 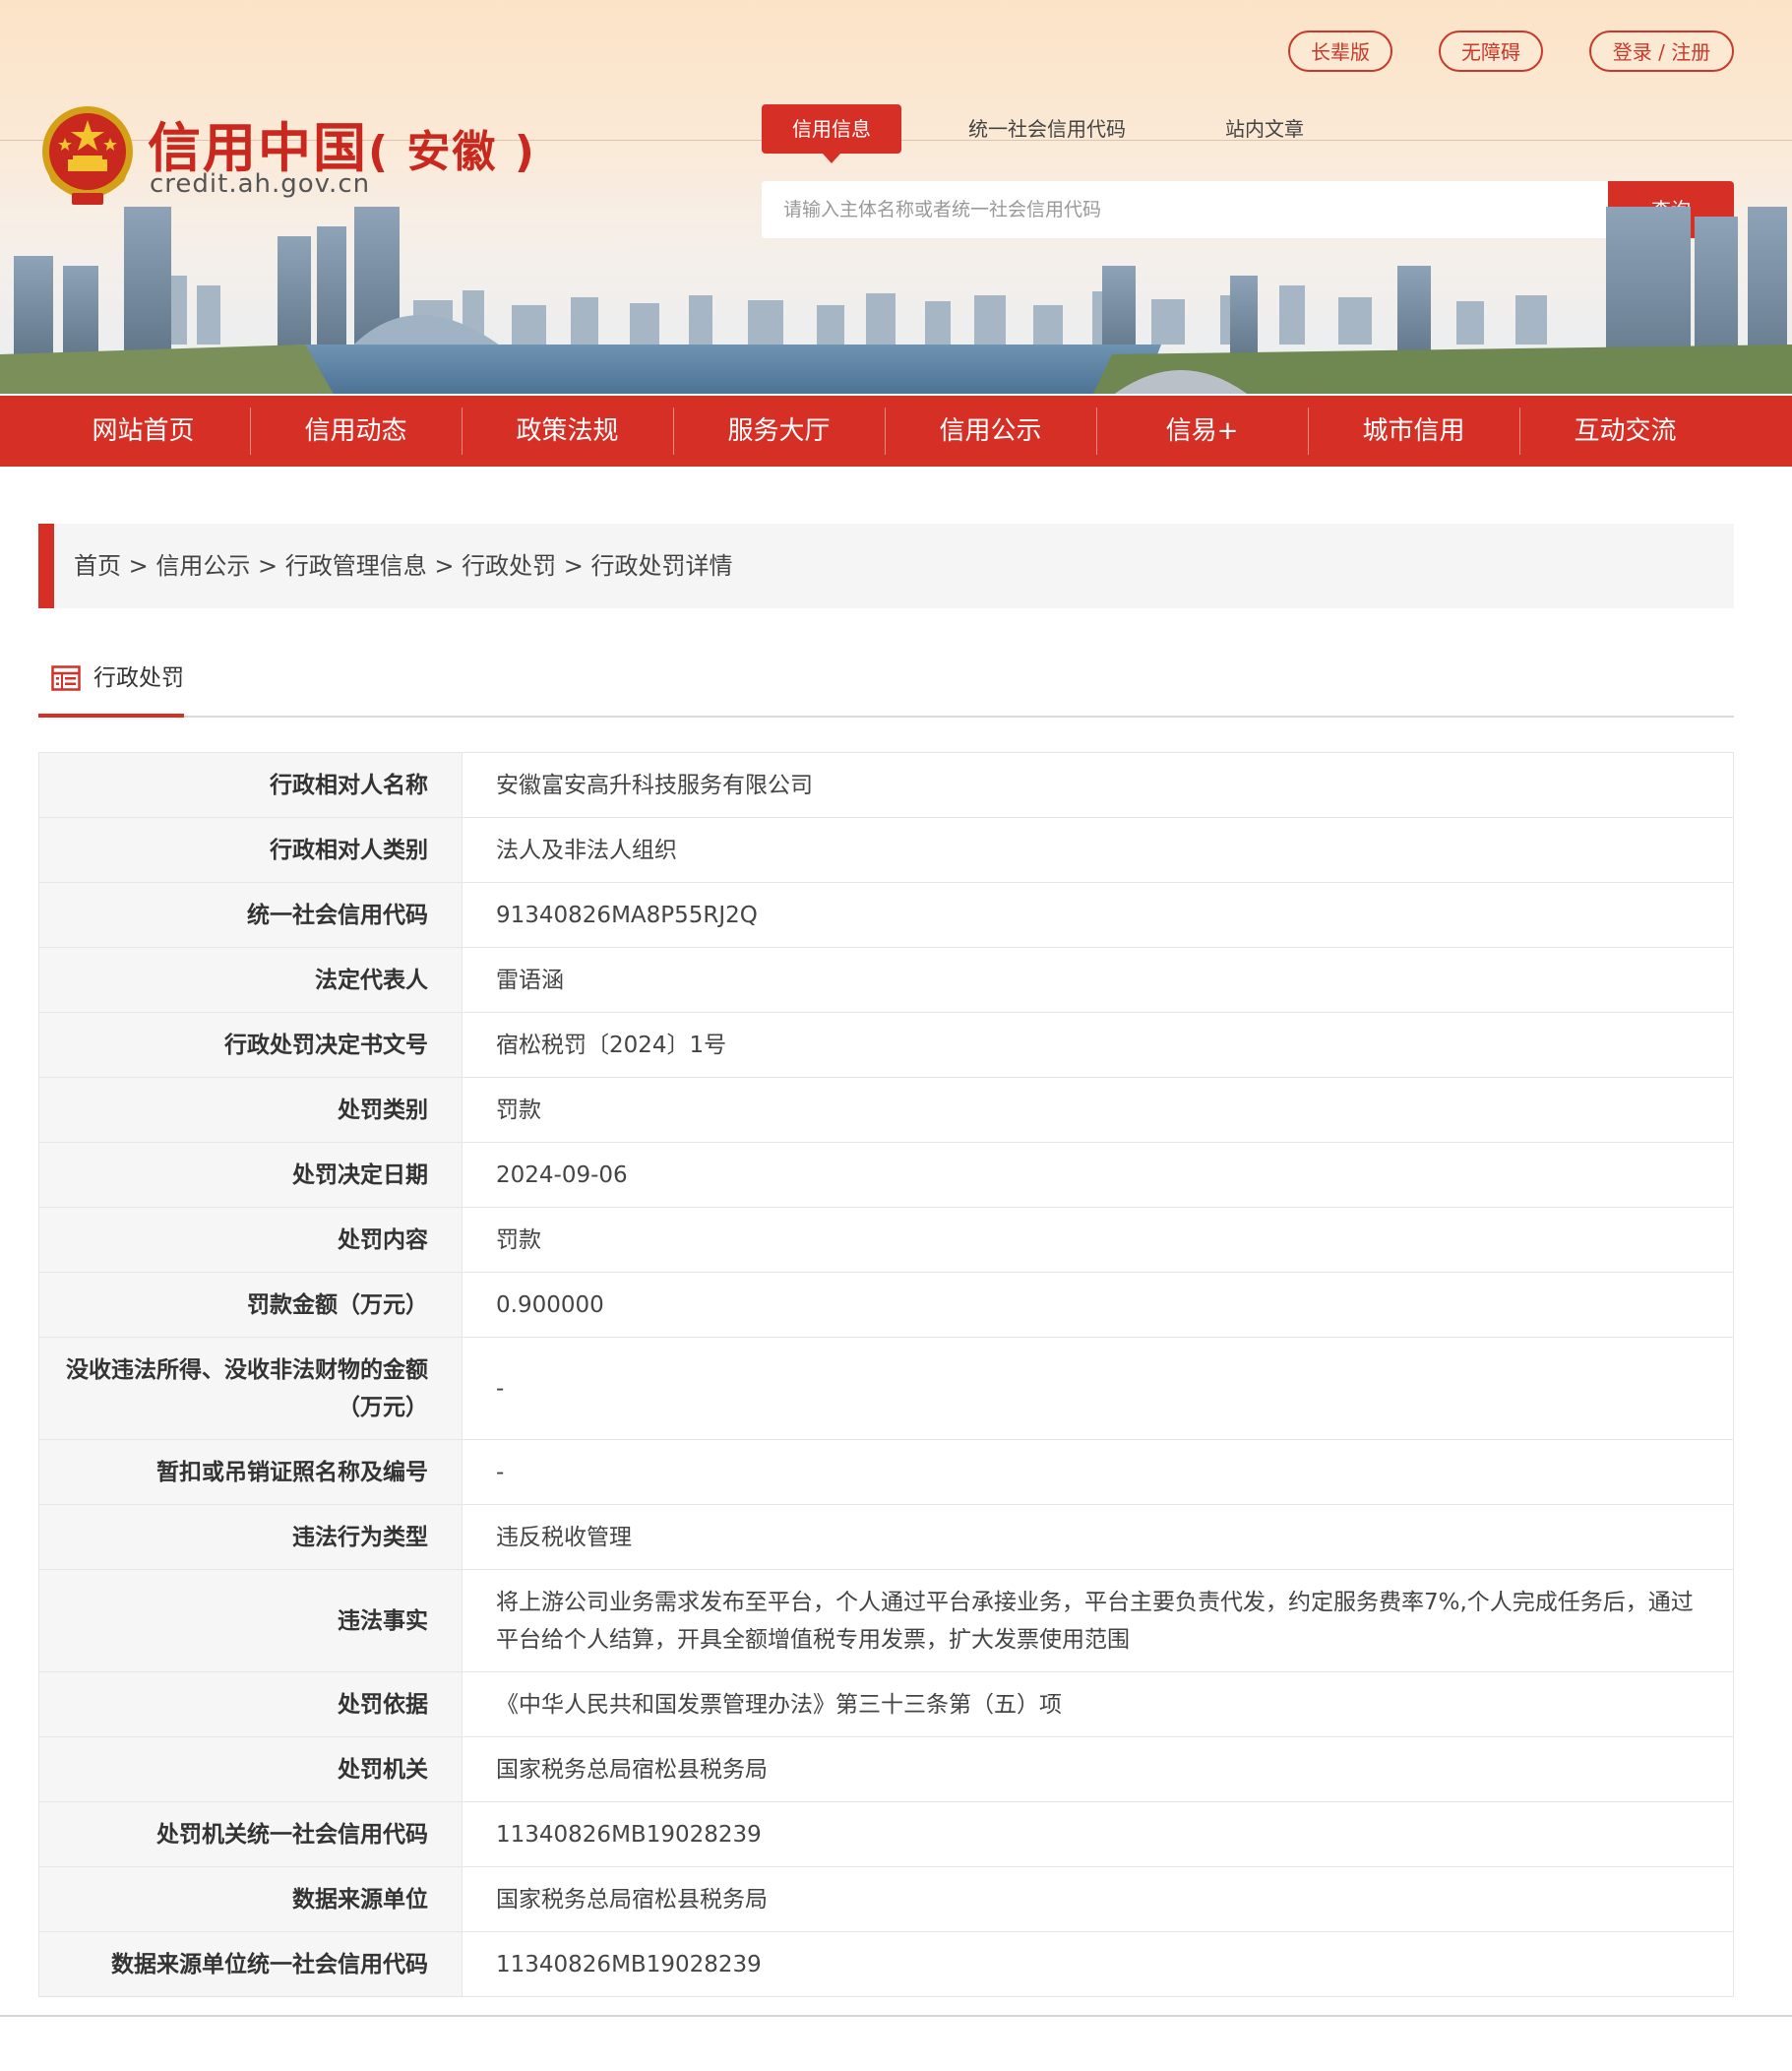 I want to click on nav-credit-public: 信用公示, so click(x=991, y=431).